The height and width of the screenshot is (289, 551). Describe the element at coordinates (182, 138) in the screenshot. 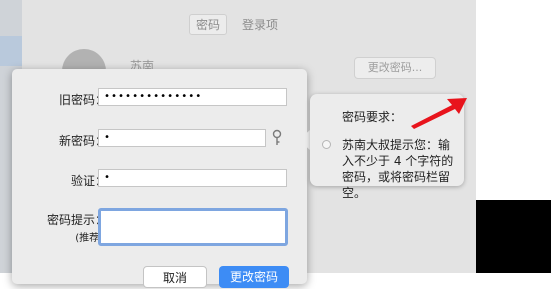

I see `new-password-field: •` at that location.